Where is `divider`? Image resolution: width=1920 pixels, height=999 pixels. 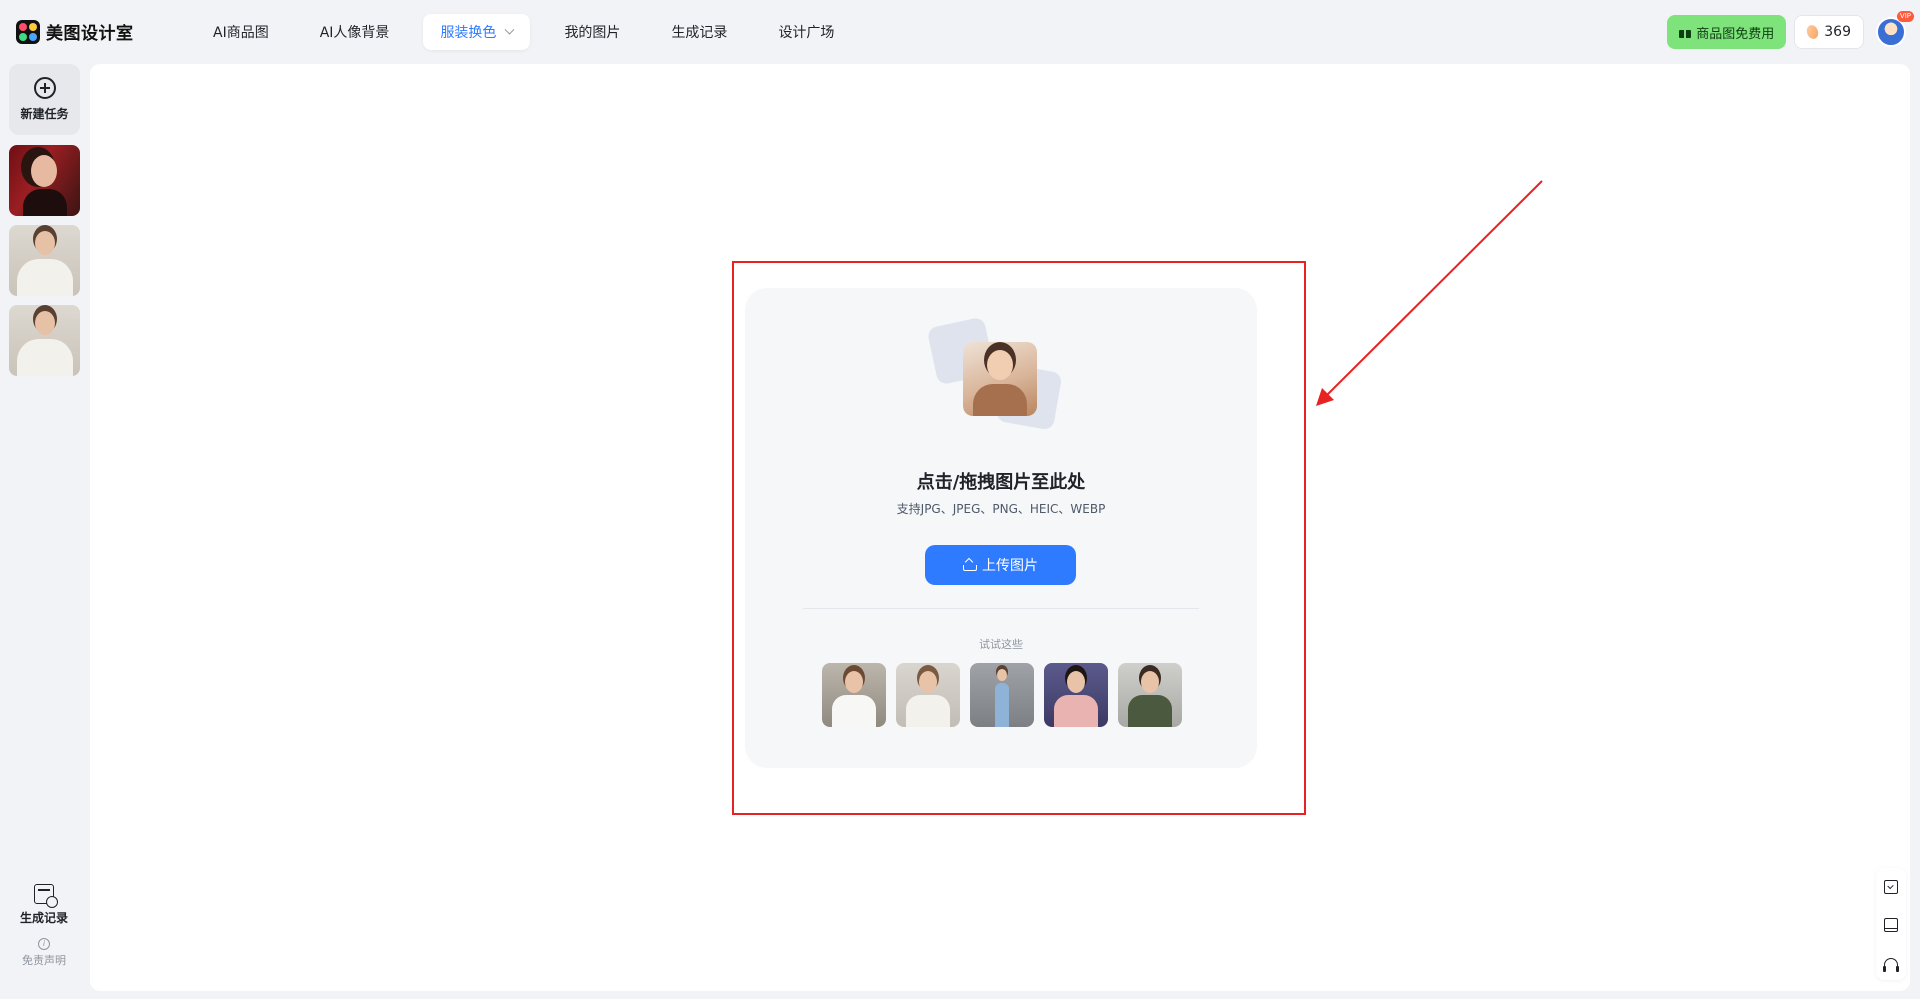
divider is located at coordinates (1001, 608).